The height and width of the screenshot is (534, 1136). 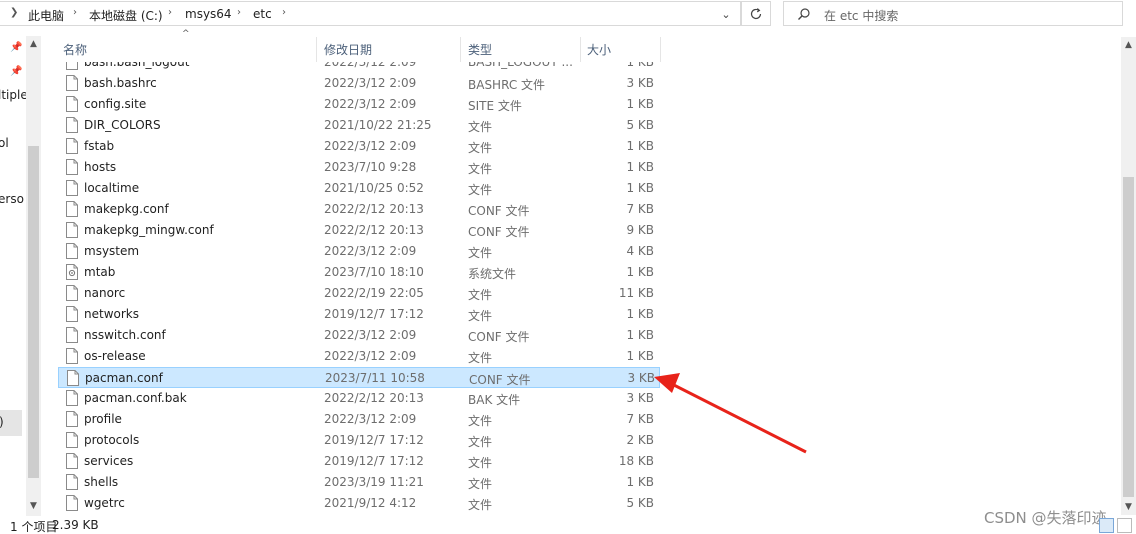 I want to click on nav-item-label: ol, so click(x=4, y=143).